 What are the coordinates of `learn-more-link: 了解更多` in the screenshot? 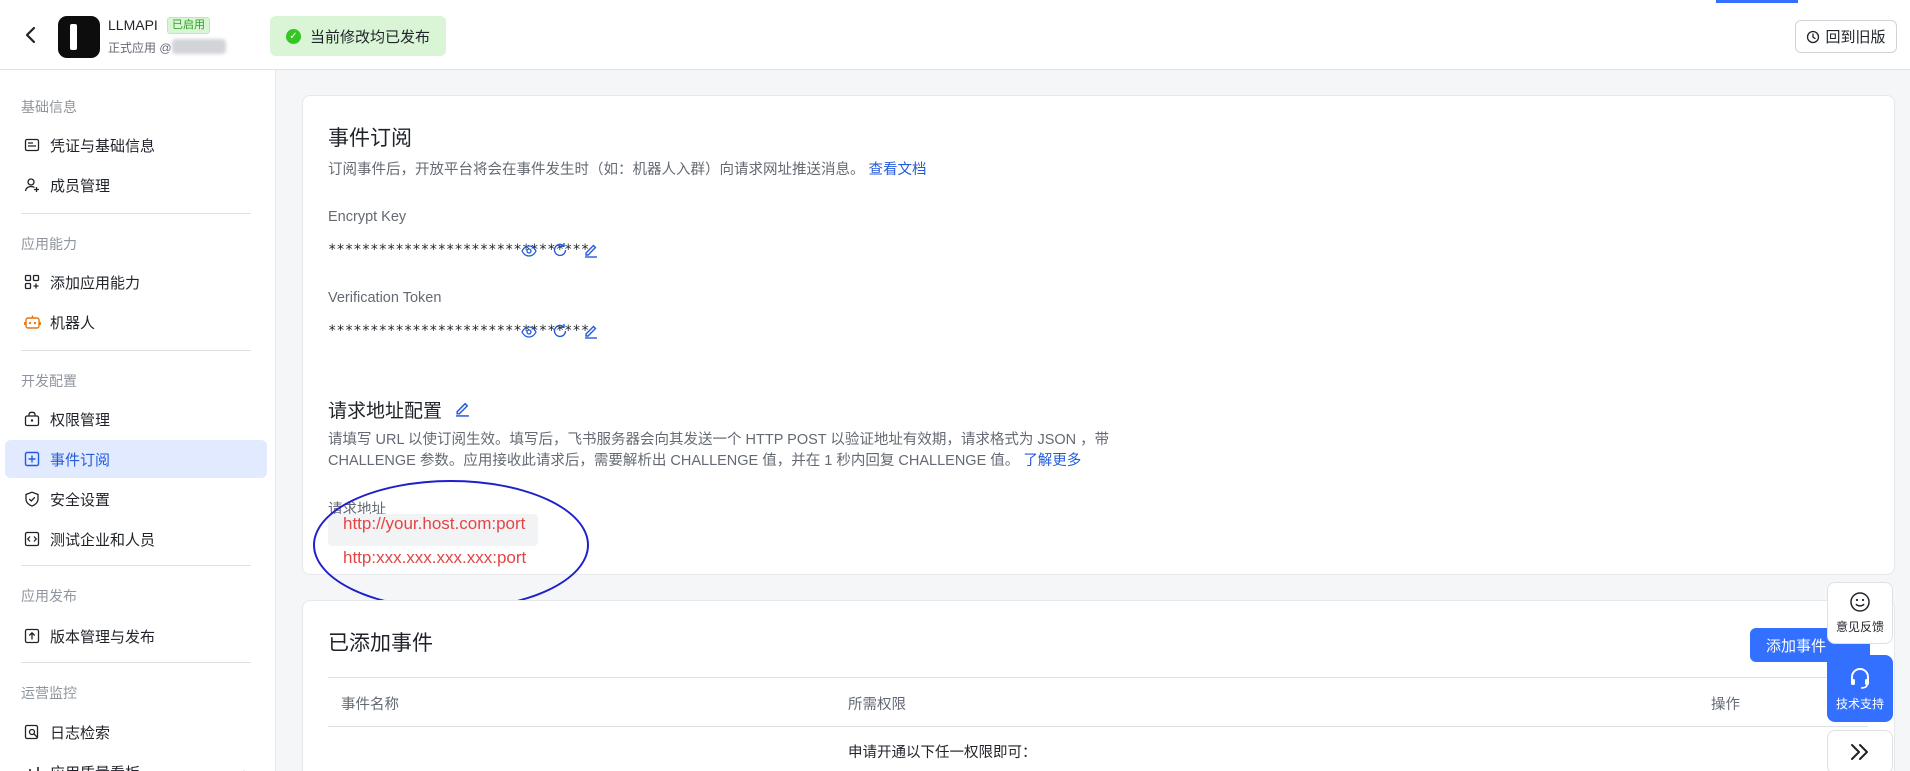 It's located at (1052, 461).